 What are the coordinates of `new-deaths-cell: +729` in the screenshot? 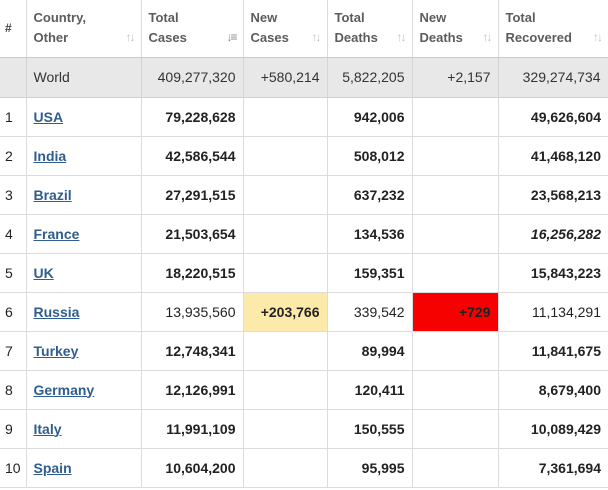 It's located at (455, 312).